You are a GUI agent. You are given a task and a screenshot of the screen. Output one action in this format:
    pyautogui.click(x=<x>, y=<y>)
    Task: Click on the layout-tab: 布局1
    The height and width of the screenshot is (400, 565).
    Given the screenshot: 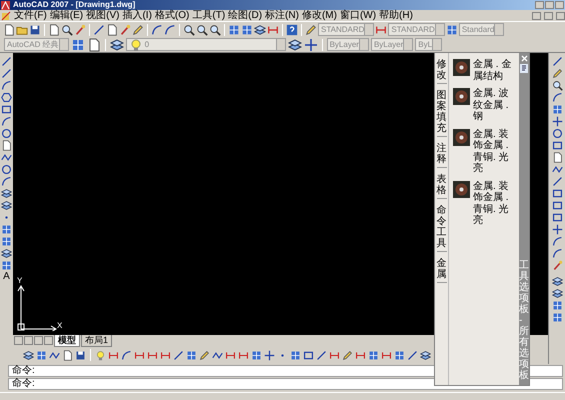 What is the action you would take?
    pyautogui.click(x=96, y=340)
    